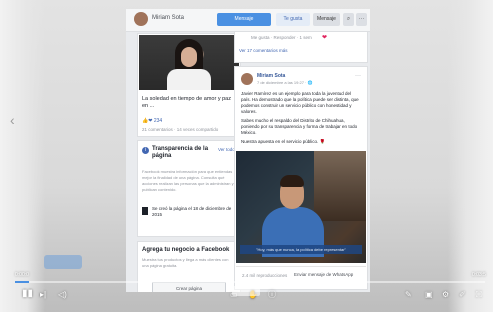  Describe the element at coordinates (189, 57) in the screenshot. I see `photo-face` at that location.